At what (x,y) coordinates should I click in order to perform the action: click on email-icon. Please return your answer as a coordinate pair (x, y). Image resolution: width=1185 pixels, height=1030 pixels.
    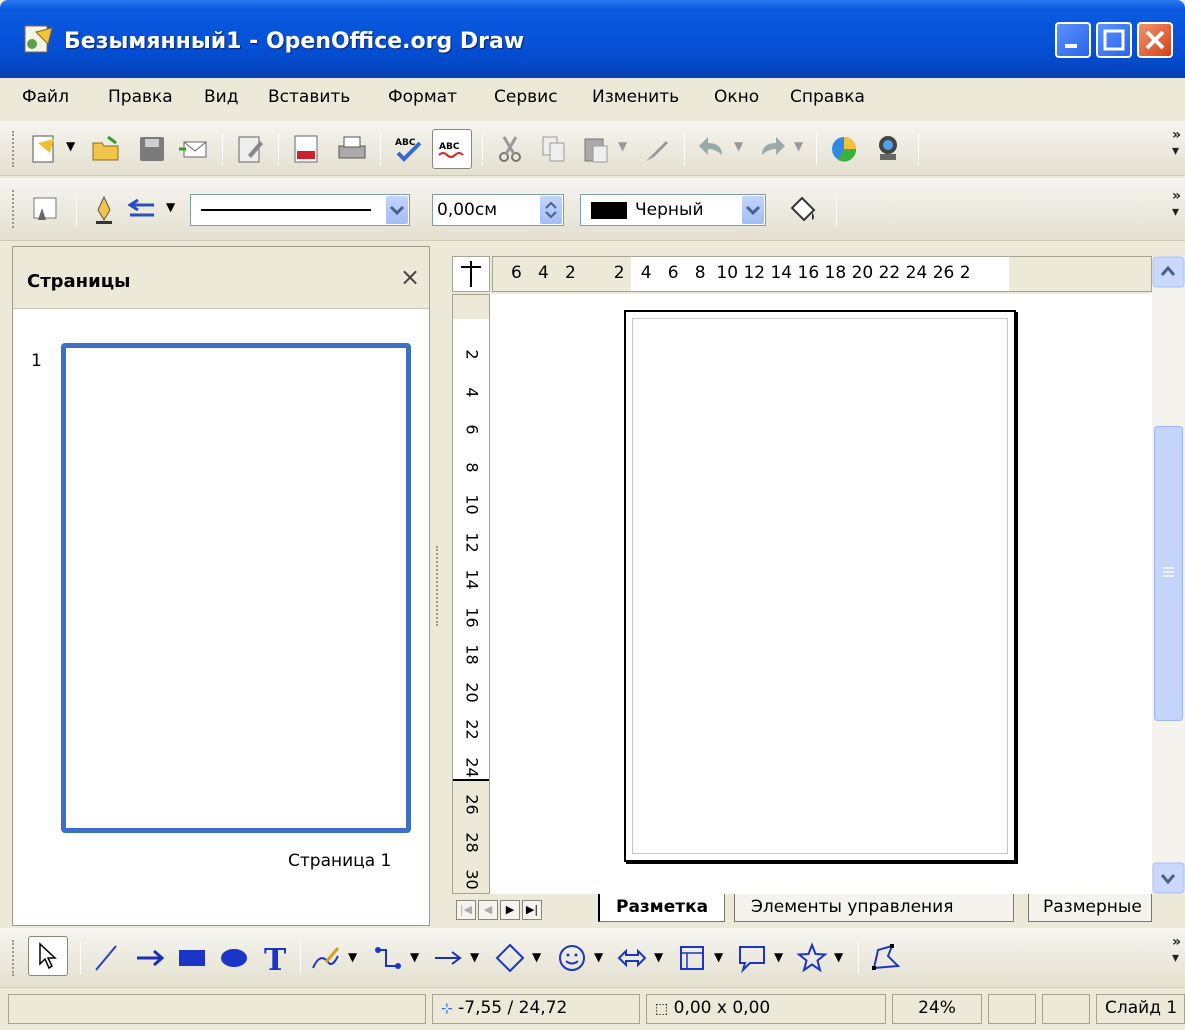
    Looking at the image, I should click on (194, 149).